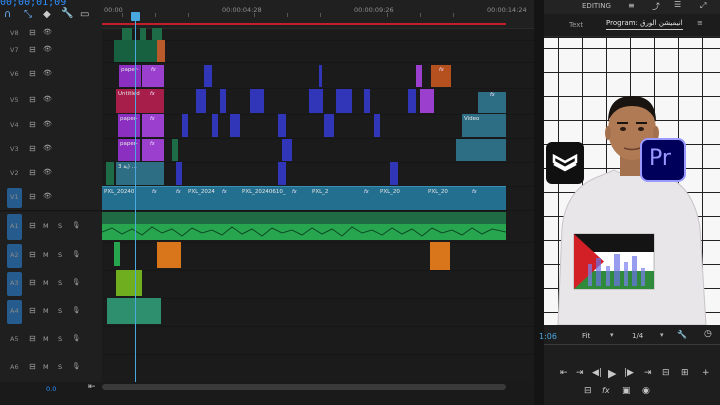 This screenshot has width=720, height=405. I want to click on resolution-dropdown-icon: ▾, so click(662, 335).